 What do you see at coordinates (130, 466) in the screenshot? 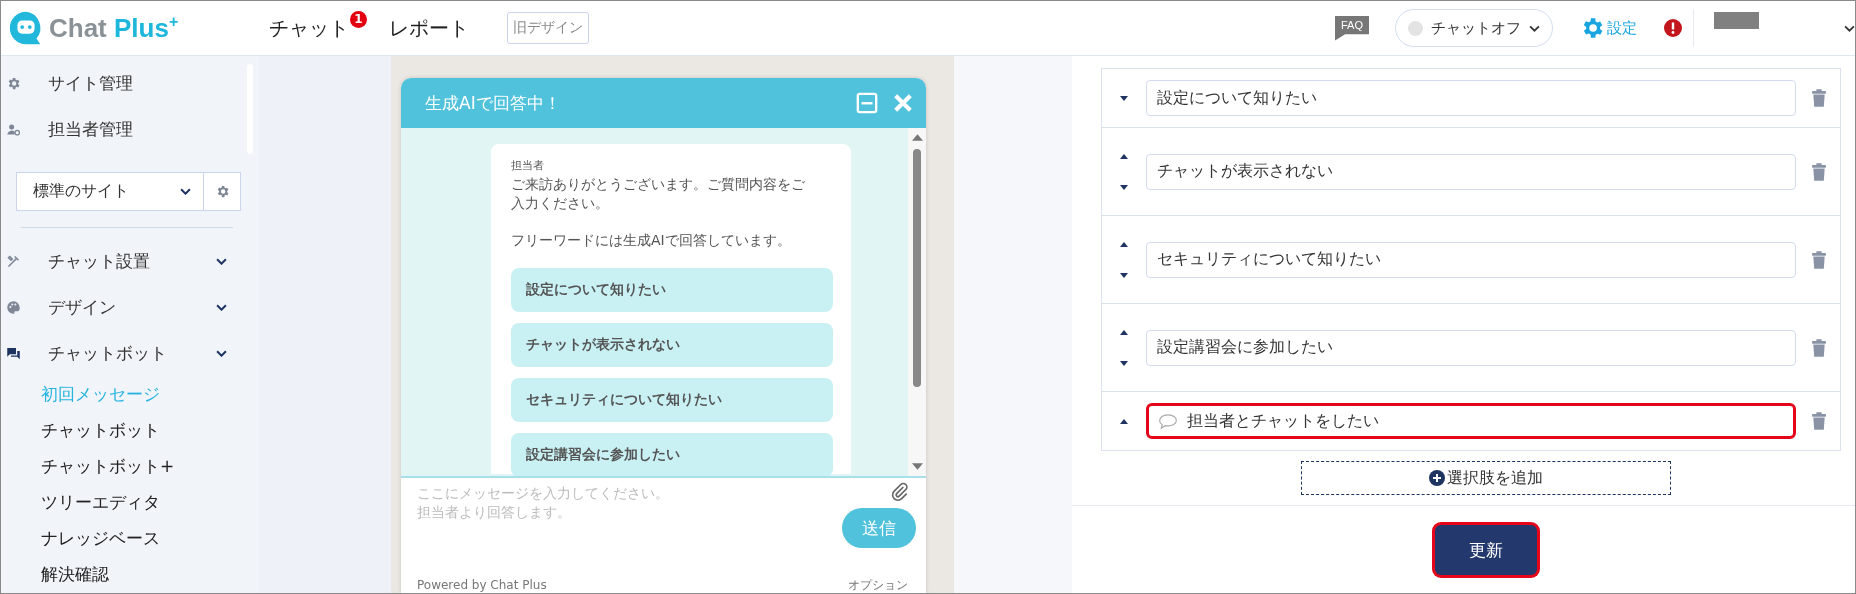
I see `sidebar-subitem: チャットボット+` at bounding box center [130, 466].